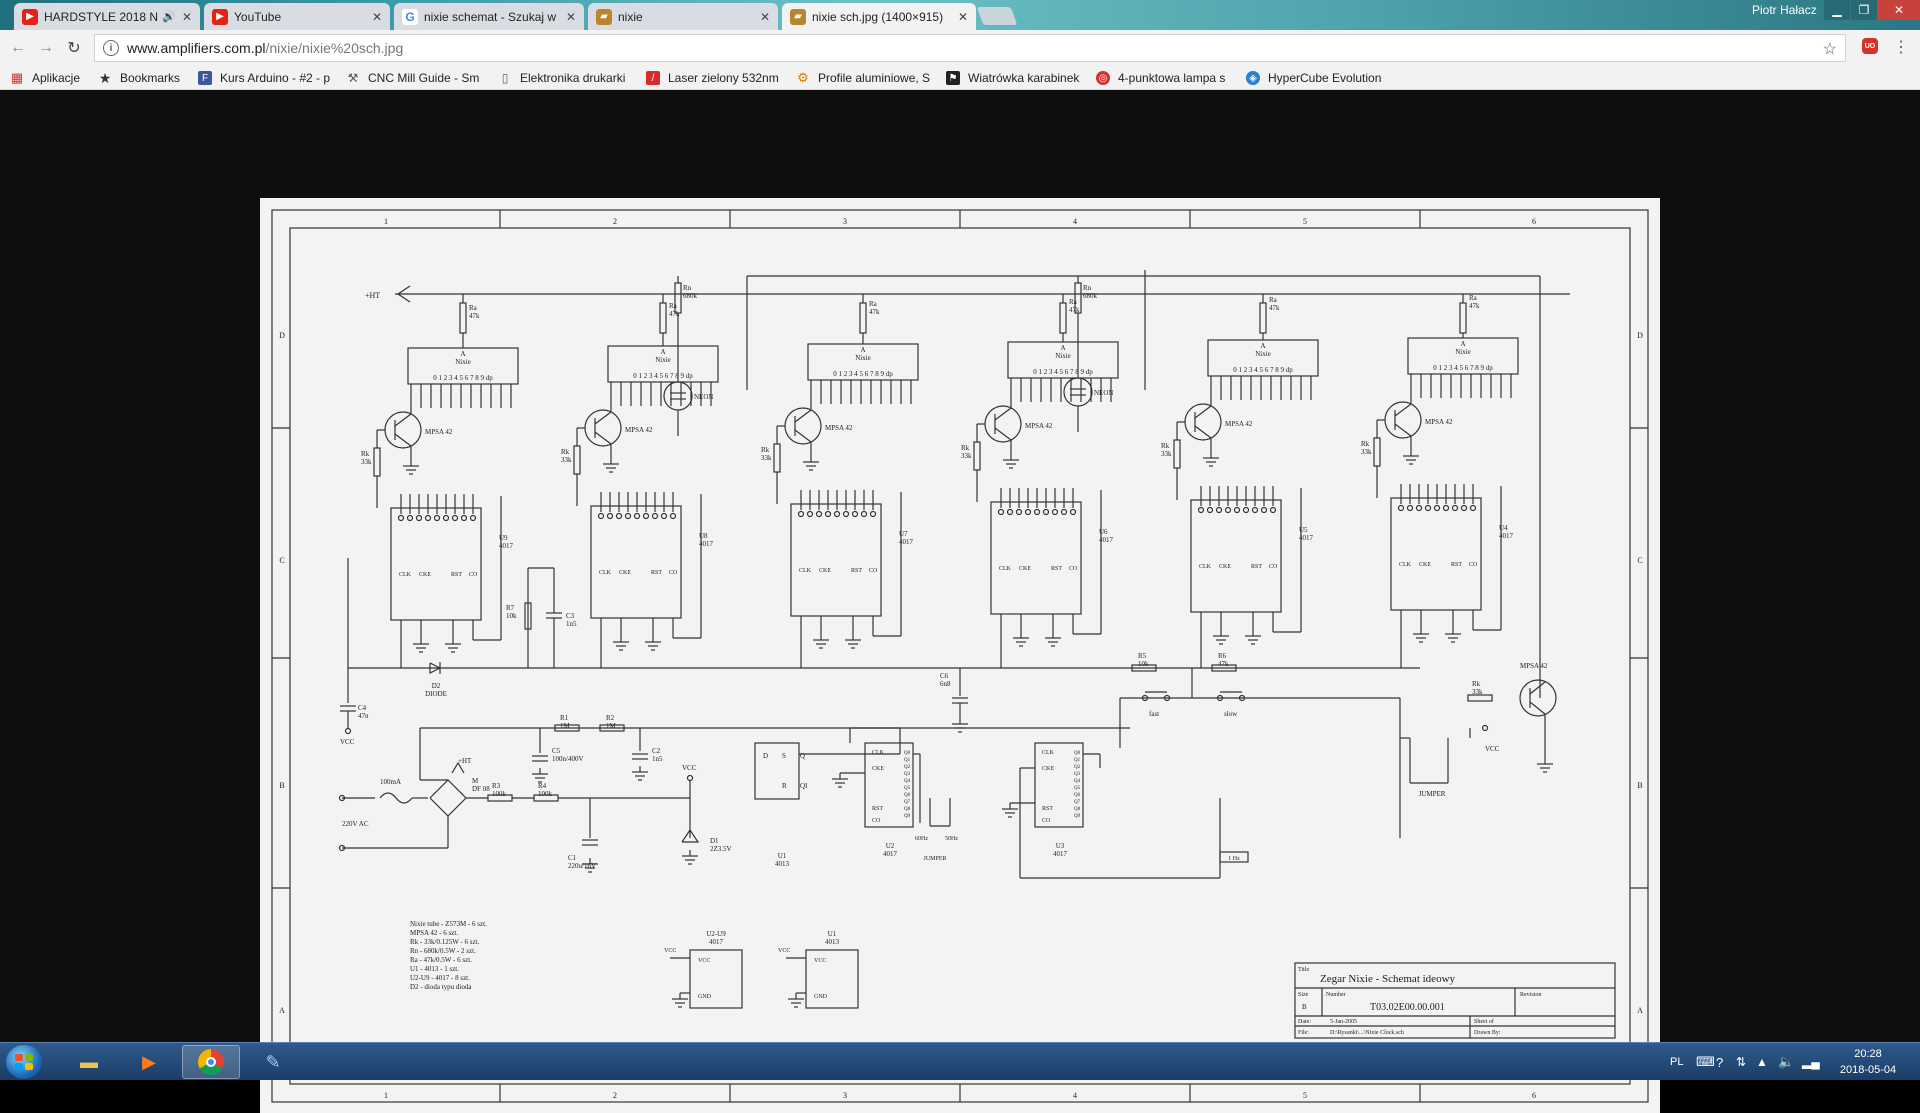 This screenshot has width=1920, height=1113. Describe the element at coordinates (149, 1062) in the screenshot. I see `taskbar-media-player: ▶` at that location.